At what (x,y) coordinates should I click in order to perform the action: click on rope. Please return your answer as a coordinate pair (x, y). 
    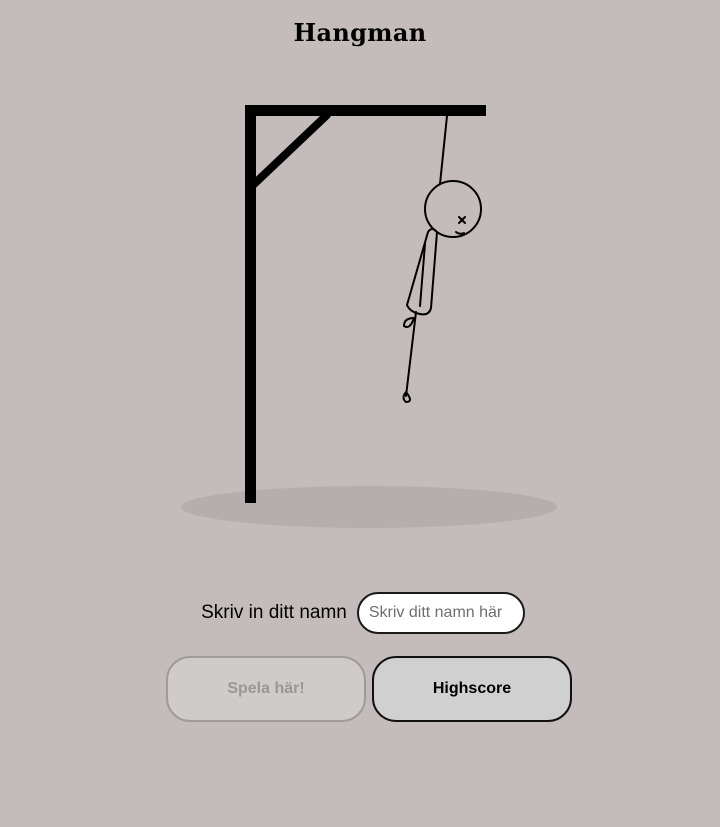
    Looking at the image, I should click on (443, 150).